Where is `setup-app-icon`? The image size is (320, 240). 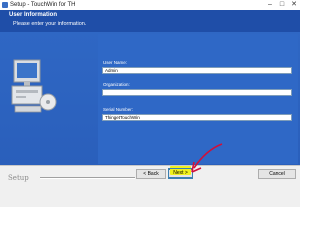
setup-app-icon is located at coordinates (5, 5).